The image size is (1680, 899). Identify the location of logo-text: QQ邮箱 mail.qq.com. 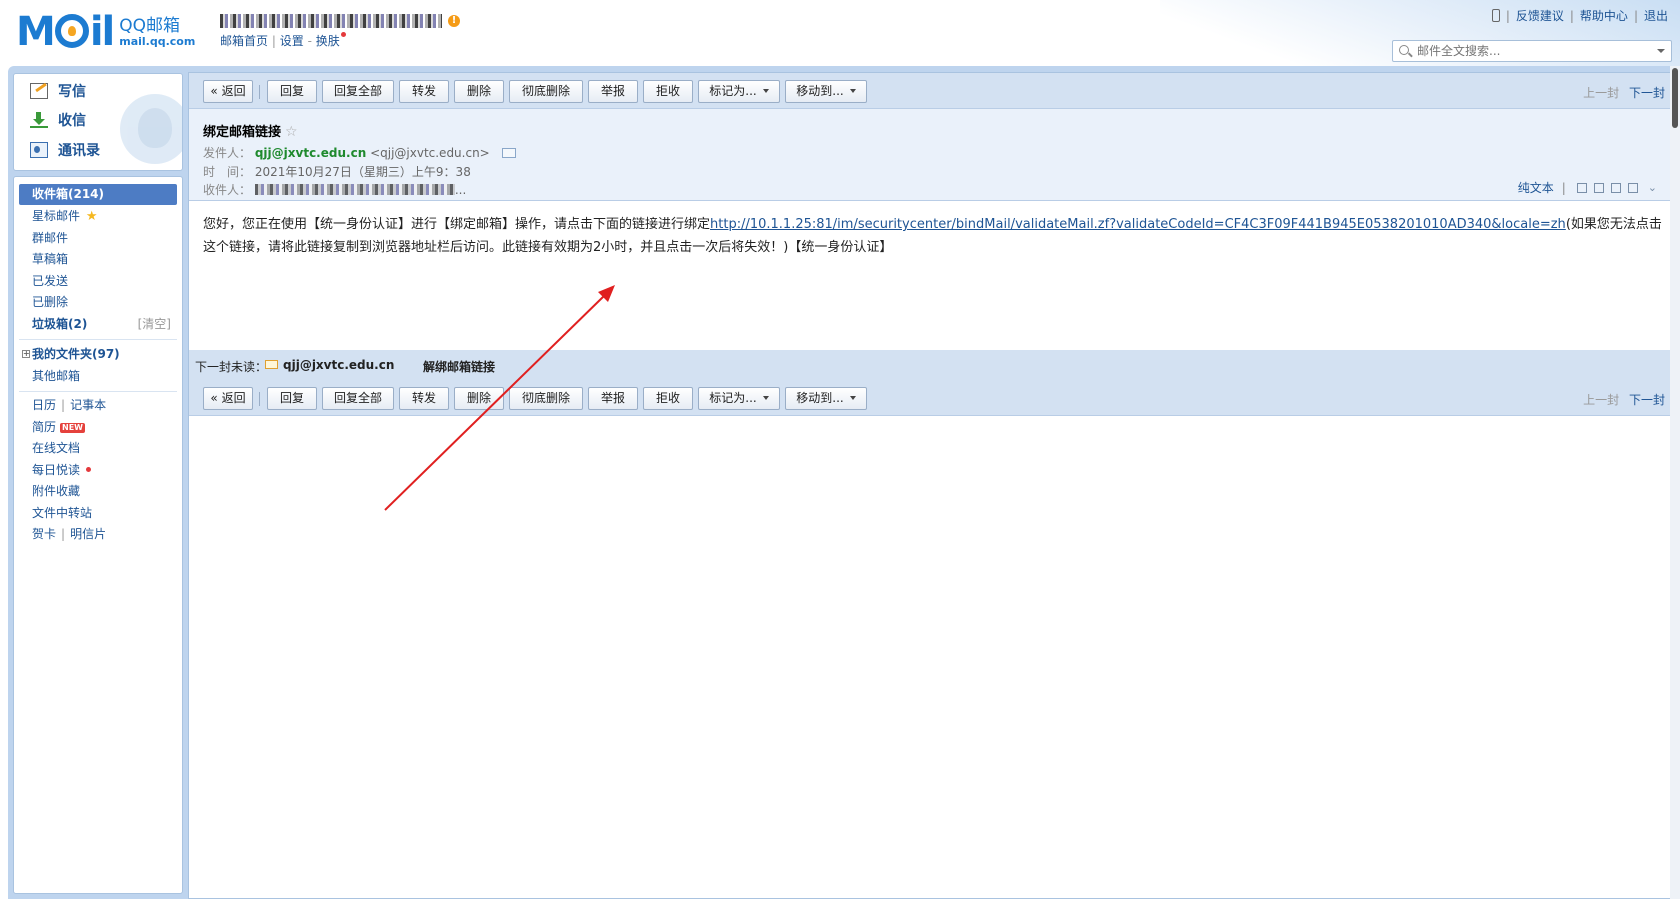
(157, 34).